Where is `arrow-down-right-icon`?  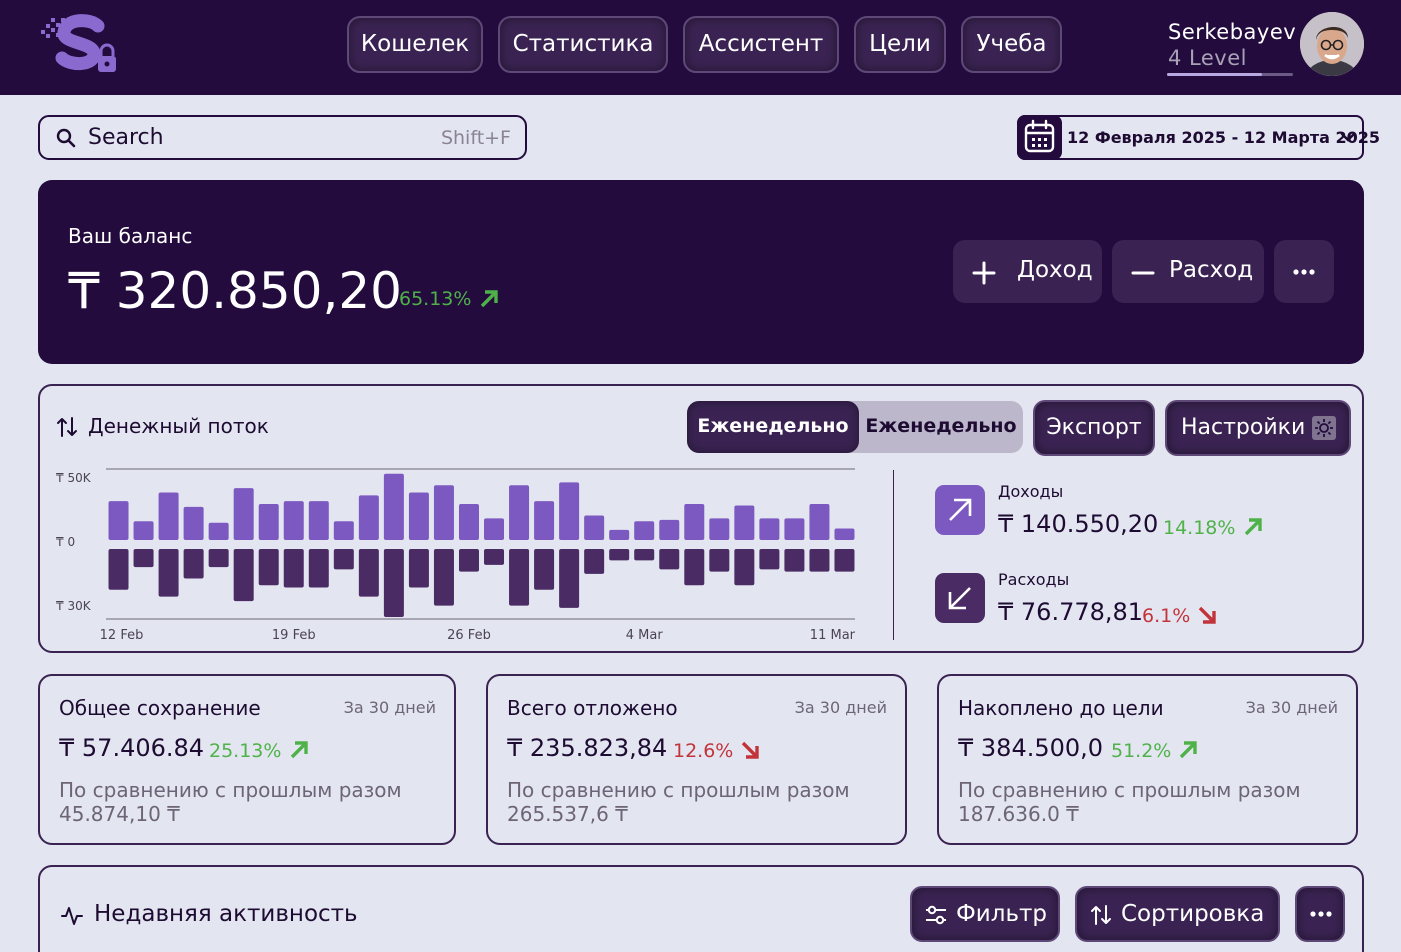 arrow-down-right-icon is located at coordinates (751, 750).